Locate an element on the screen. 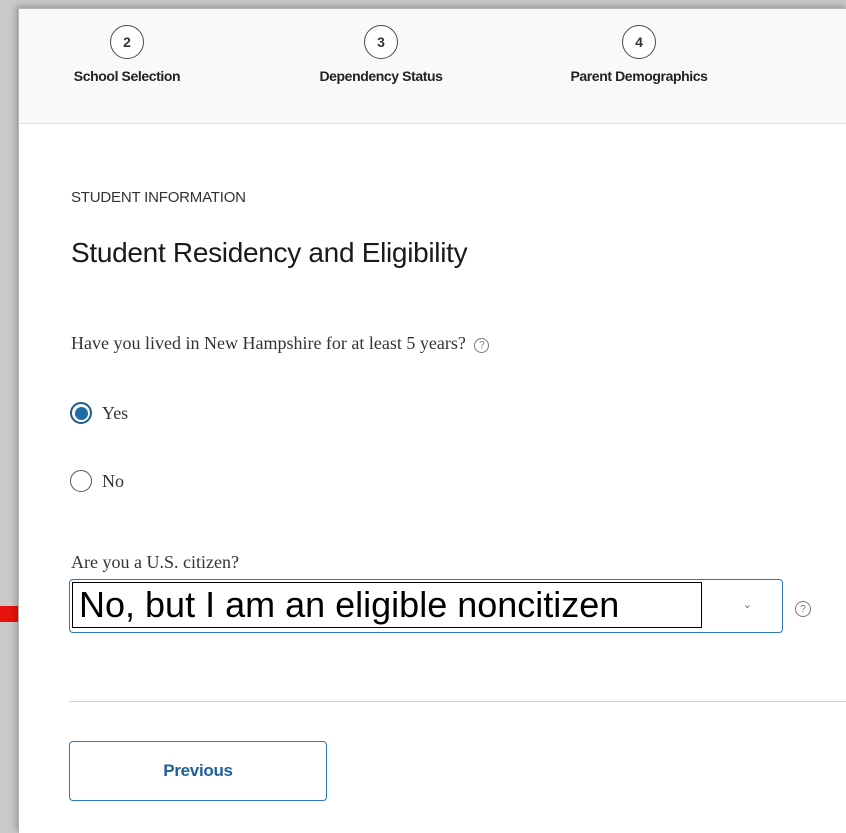 The image size is (846, 833). step-label: School Selection is located at coordinates (127, 76).